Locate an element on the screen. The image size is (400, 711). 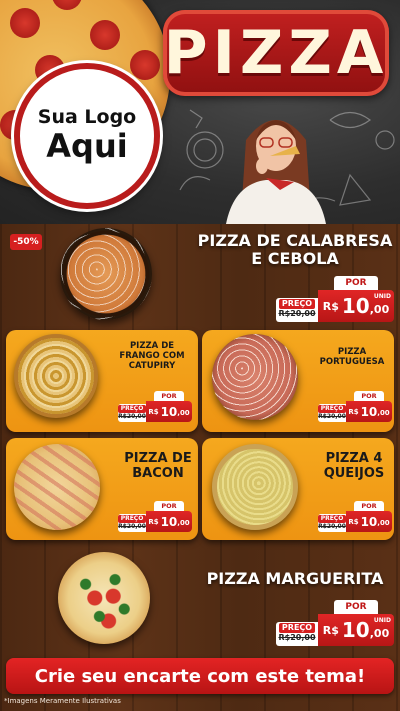
pizza-bacon-image is located at coordinates (57, 487).